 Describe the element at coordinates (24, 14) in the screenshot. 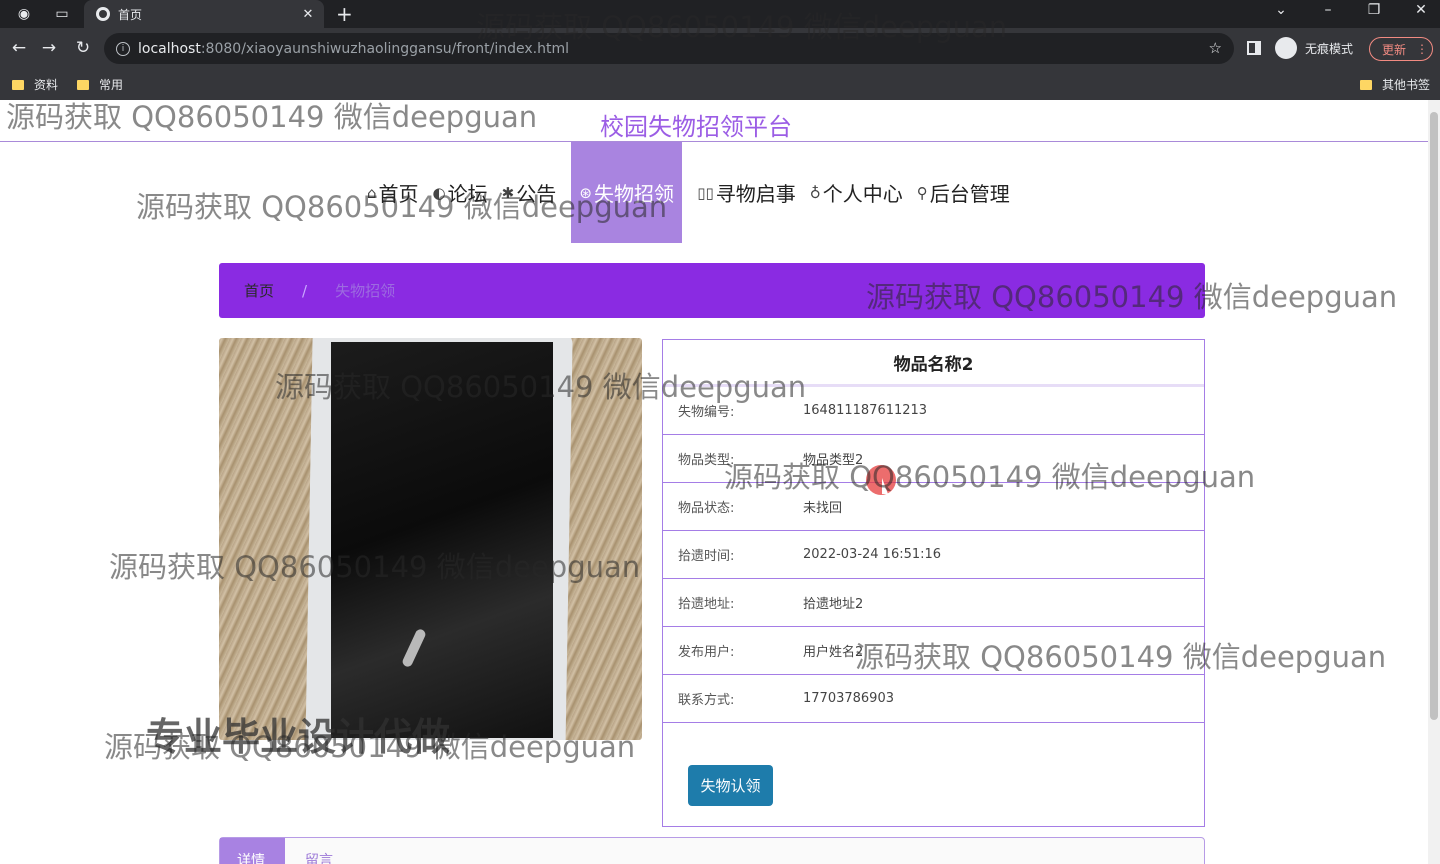

I see `chrome-menu-icon: ◉` at that location.